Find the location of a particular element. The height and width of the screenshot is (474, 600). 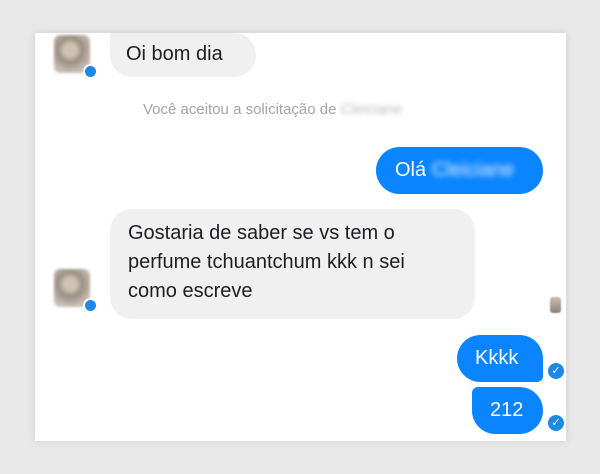

message-line: perfume tchuantchum kkk n sei is located at coordinates (266, 262).